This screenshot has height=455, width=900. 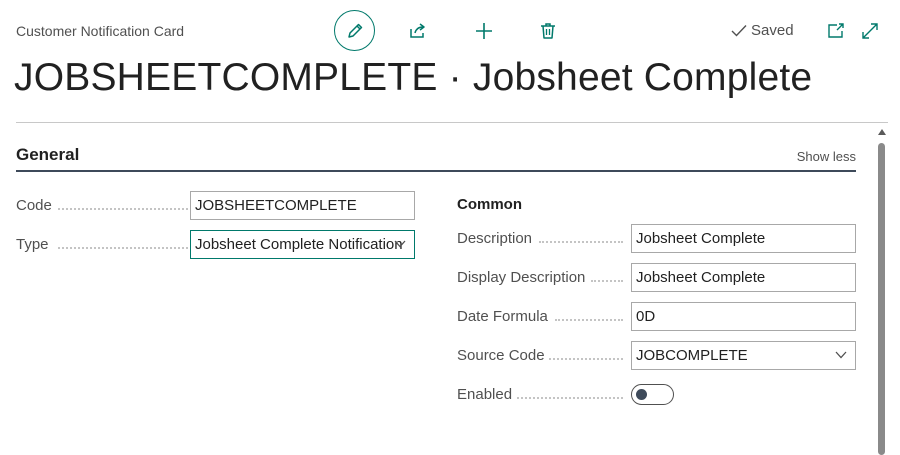 I want to click on source-code-field-row: Source Code JOBCOMPLETE, so click(x=657, y=356).